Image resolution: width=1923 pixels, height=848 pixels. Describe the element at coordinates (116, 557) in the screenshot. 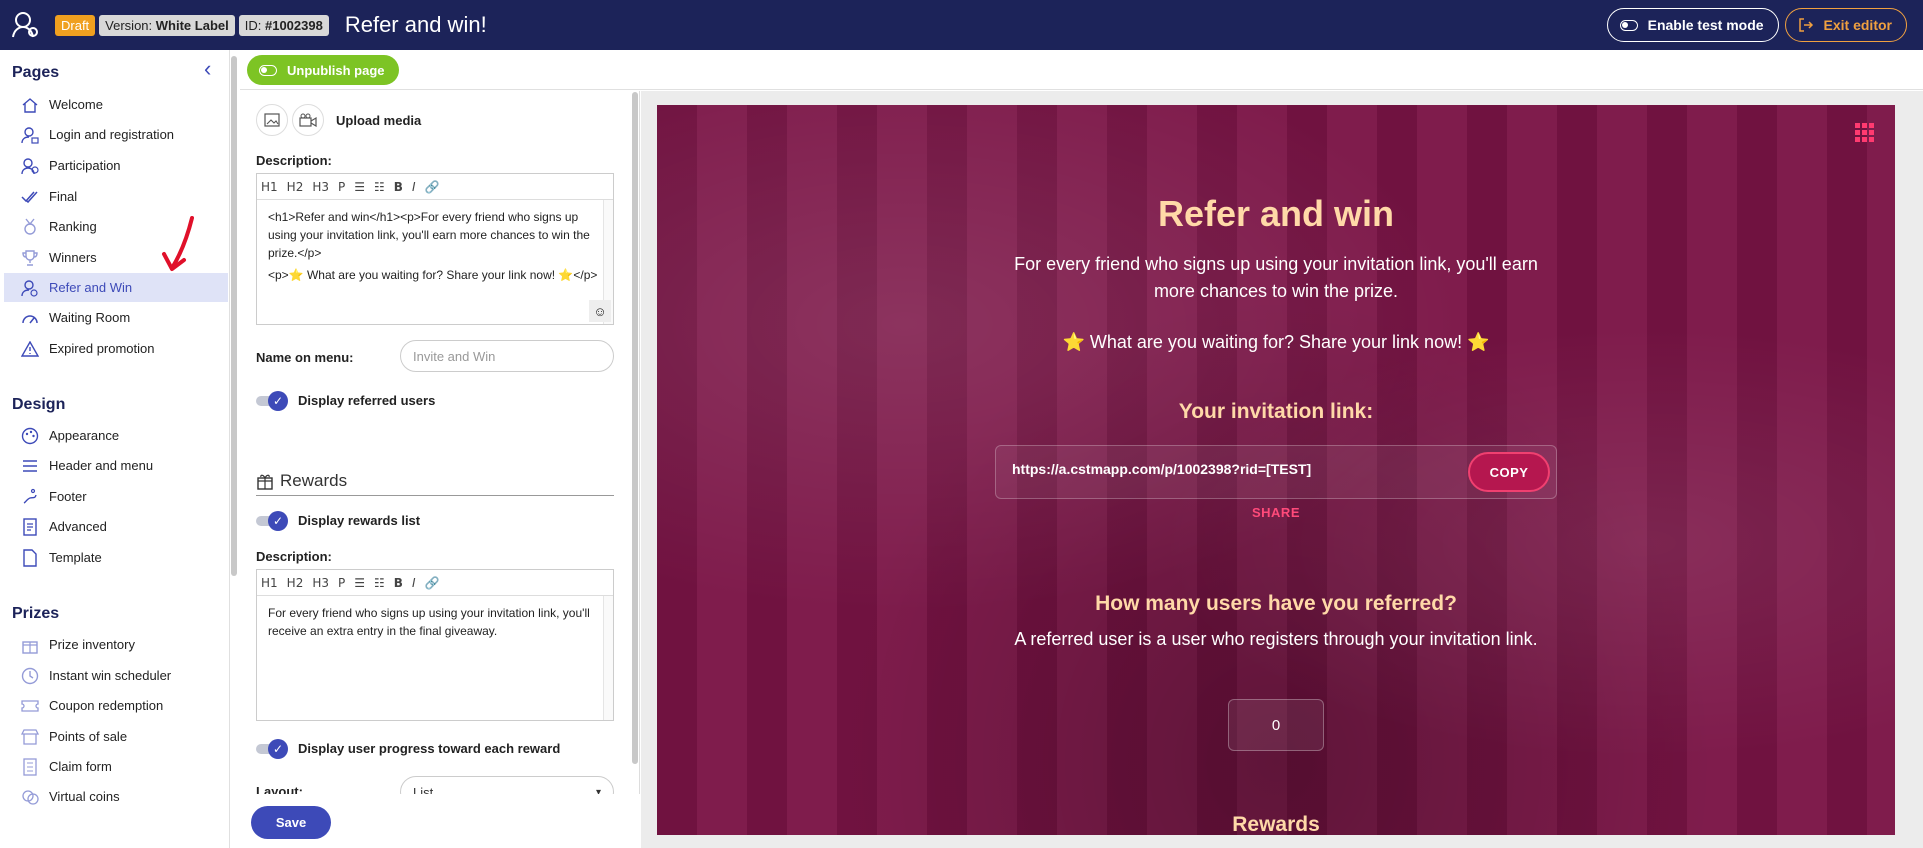

I see `sidebar-item-template: Template` at that location.